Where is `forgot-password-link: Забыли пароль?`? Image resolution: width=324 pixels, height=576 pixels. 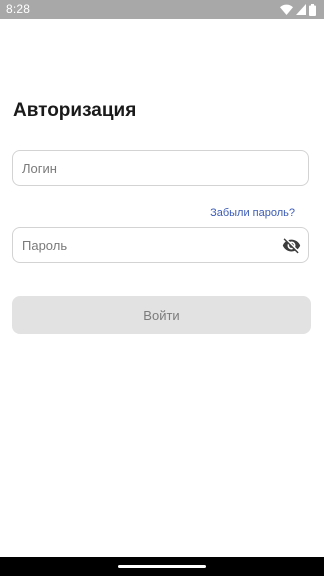 forgot-password-link: Забыли пароль? is located at coordinates (252, 213).